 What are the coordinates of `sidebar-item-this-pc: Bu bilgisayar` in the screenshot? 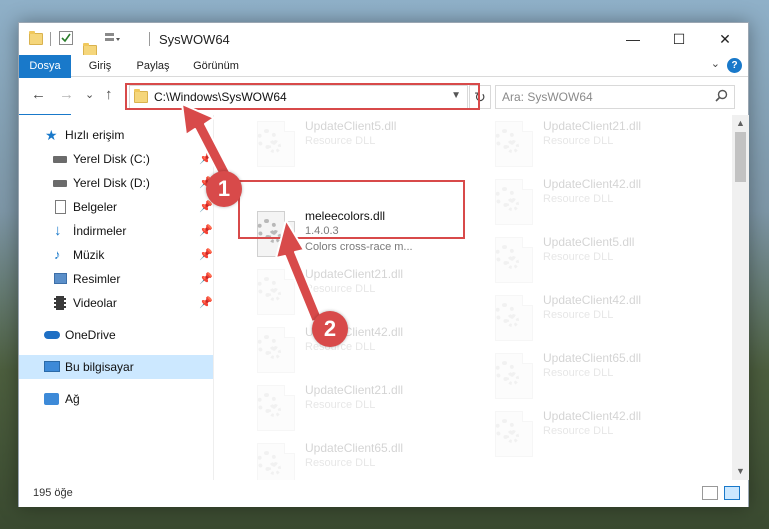 It's located at (116, 367).